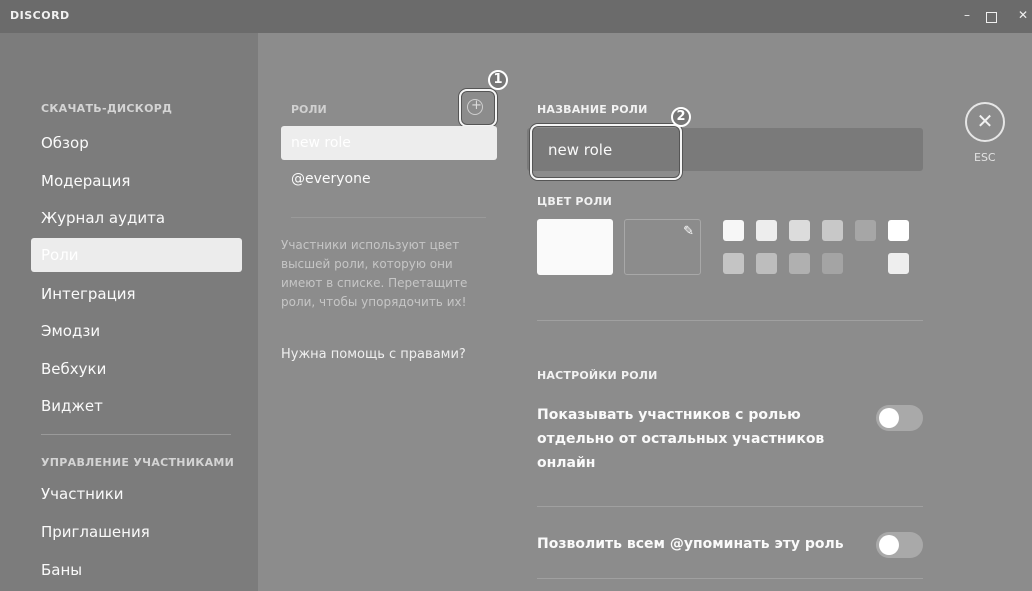  What do you see at coordinates (136, 331) in the screenshot?
I see `sidebar-item-emoji: Эмодзи` at bounding box center [136, 331].